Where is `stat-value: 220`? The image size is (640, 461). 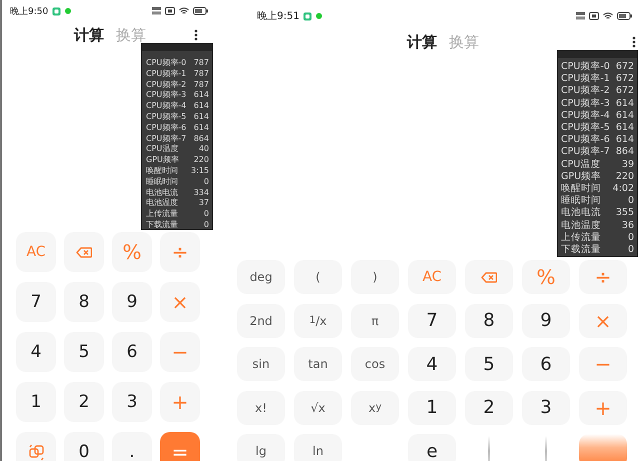 stat-value: 220 is located at coordinates (625, 177).